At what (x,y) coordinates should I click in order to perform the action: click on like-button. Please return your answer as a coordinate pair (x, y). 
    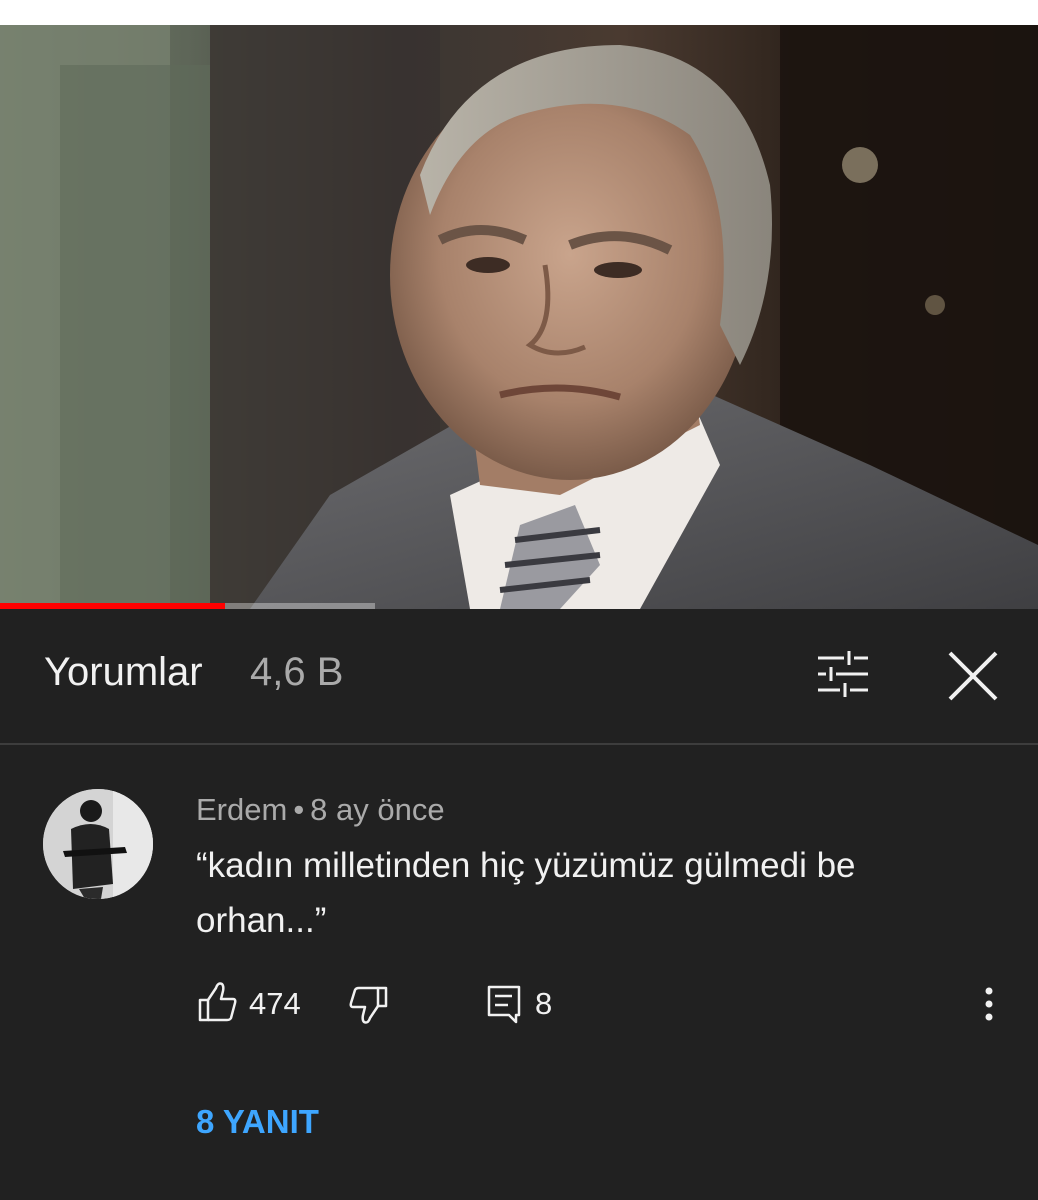
    Looking at the image, I should click on (218, 1003).